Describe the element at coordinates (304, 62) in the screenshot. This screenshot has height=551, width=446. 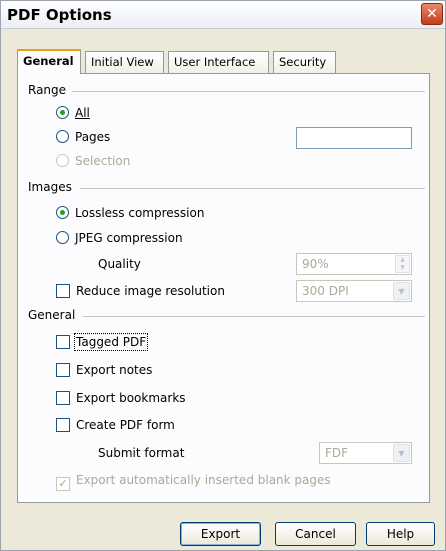
I see `tab-security: Security` at that location.